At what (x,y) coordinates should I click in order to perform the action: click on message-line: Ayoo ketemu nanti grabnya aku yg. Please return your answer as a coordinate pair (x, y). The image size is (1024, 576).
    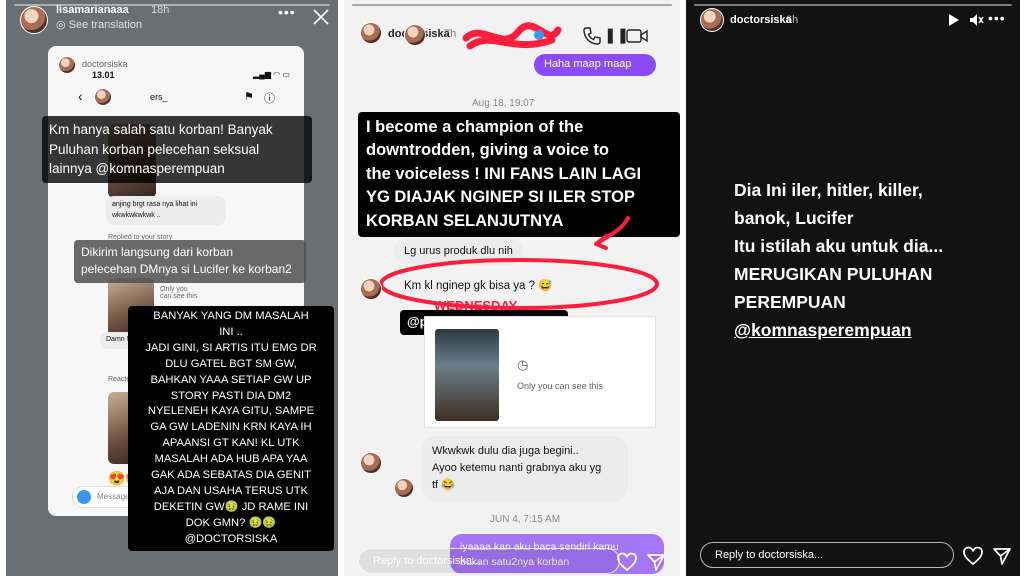
    Looking at the image, I should click on (517, 468).